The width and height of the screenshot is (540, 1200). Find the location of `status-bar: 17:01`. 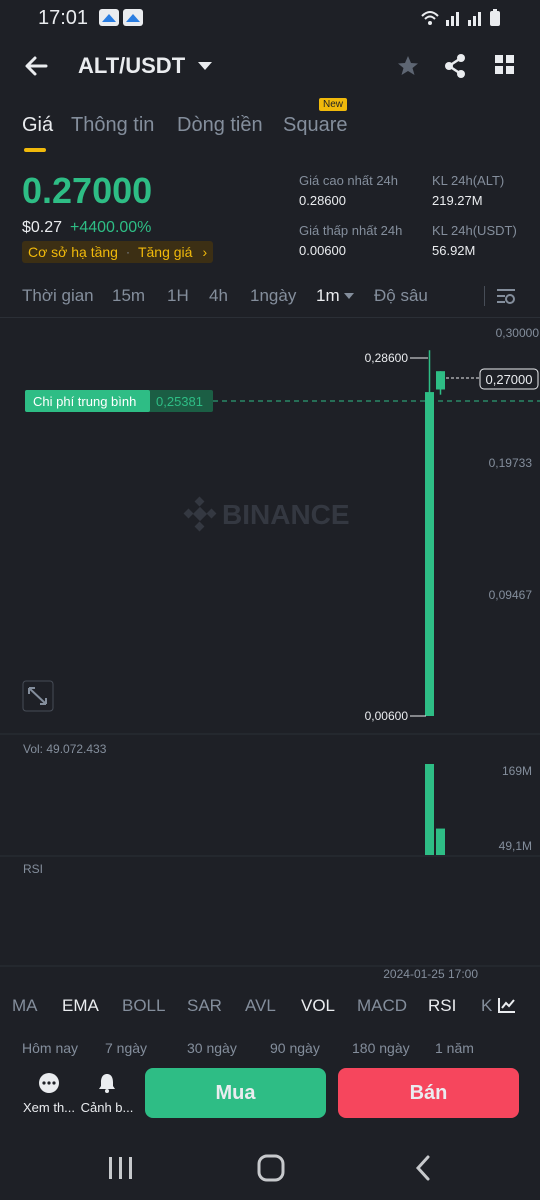

status-bar: 17:01 is located at coordinates (270, 18).